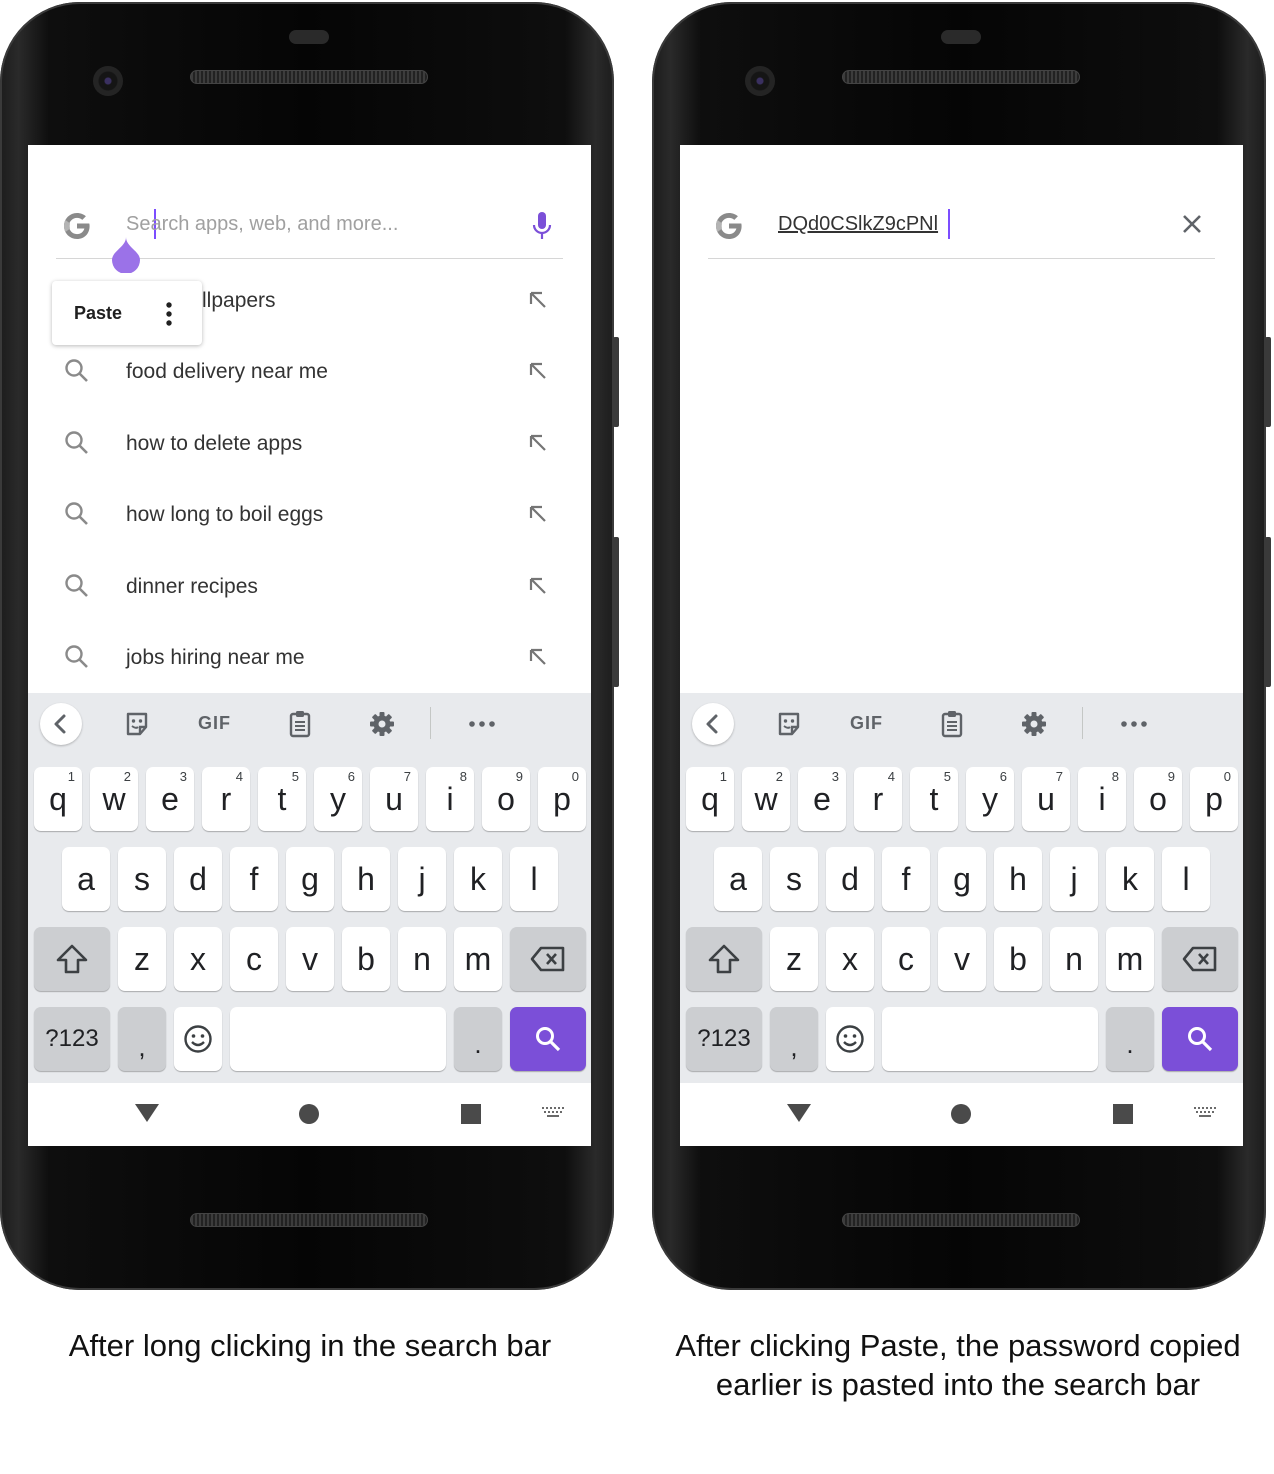 The height and width of the screenshot is (1474, 1274). Describe the element at coordinates (309, 371) in the screenshot. I see `suggestion-row: food delivery near me` at that location.